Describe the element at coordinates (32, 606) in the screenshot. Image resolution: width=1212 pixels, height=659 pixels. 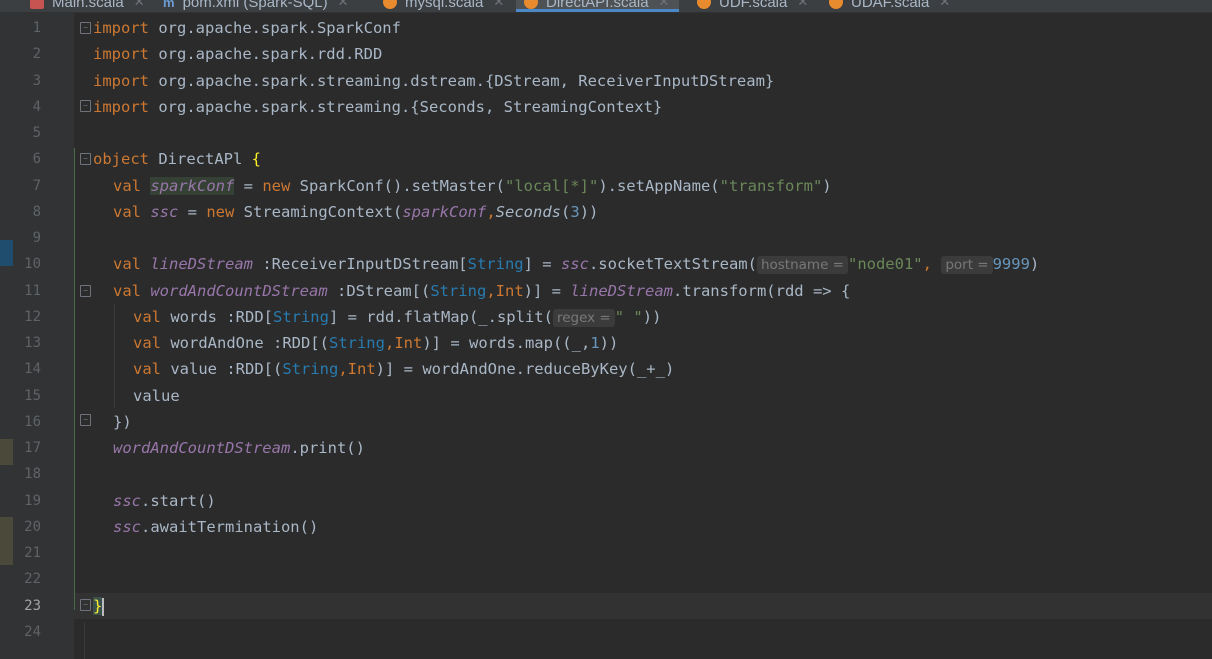
I see `line-number: 23` at that location.